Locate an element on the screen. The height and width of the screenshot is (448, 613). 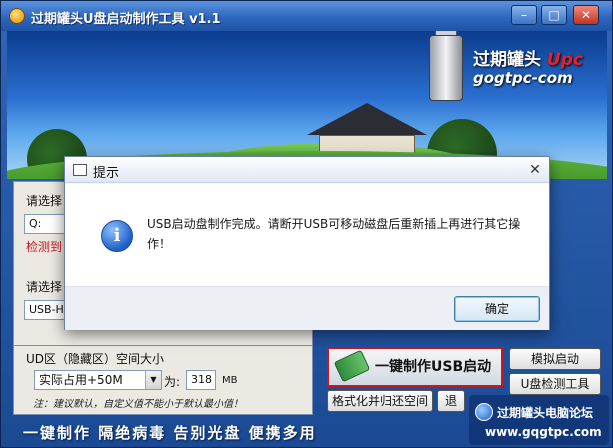
close-button: ✕ is located at coordinates (586, 15).